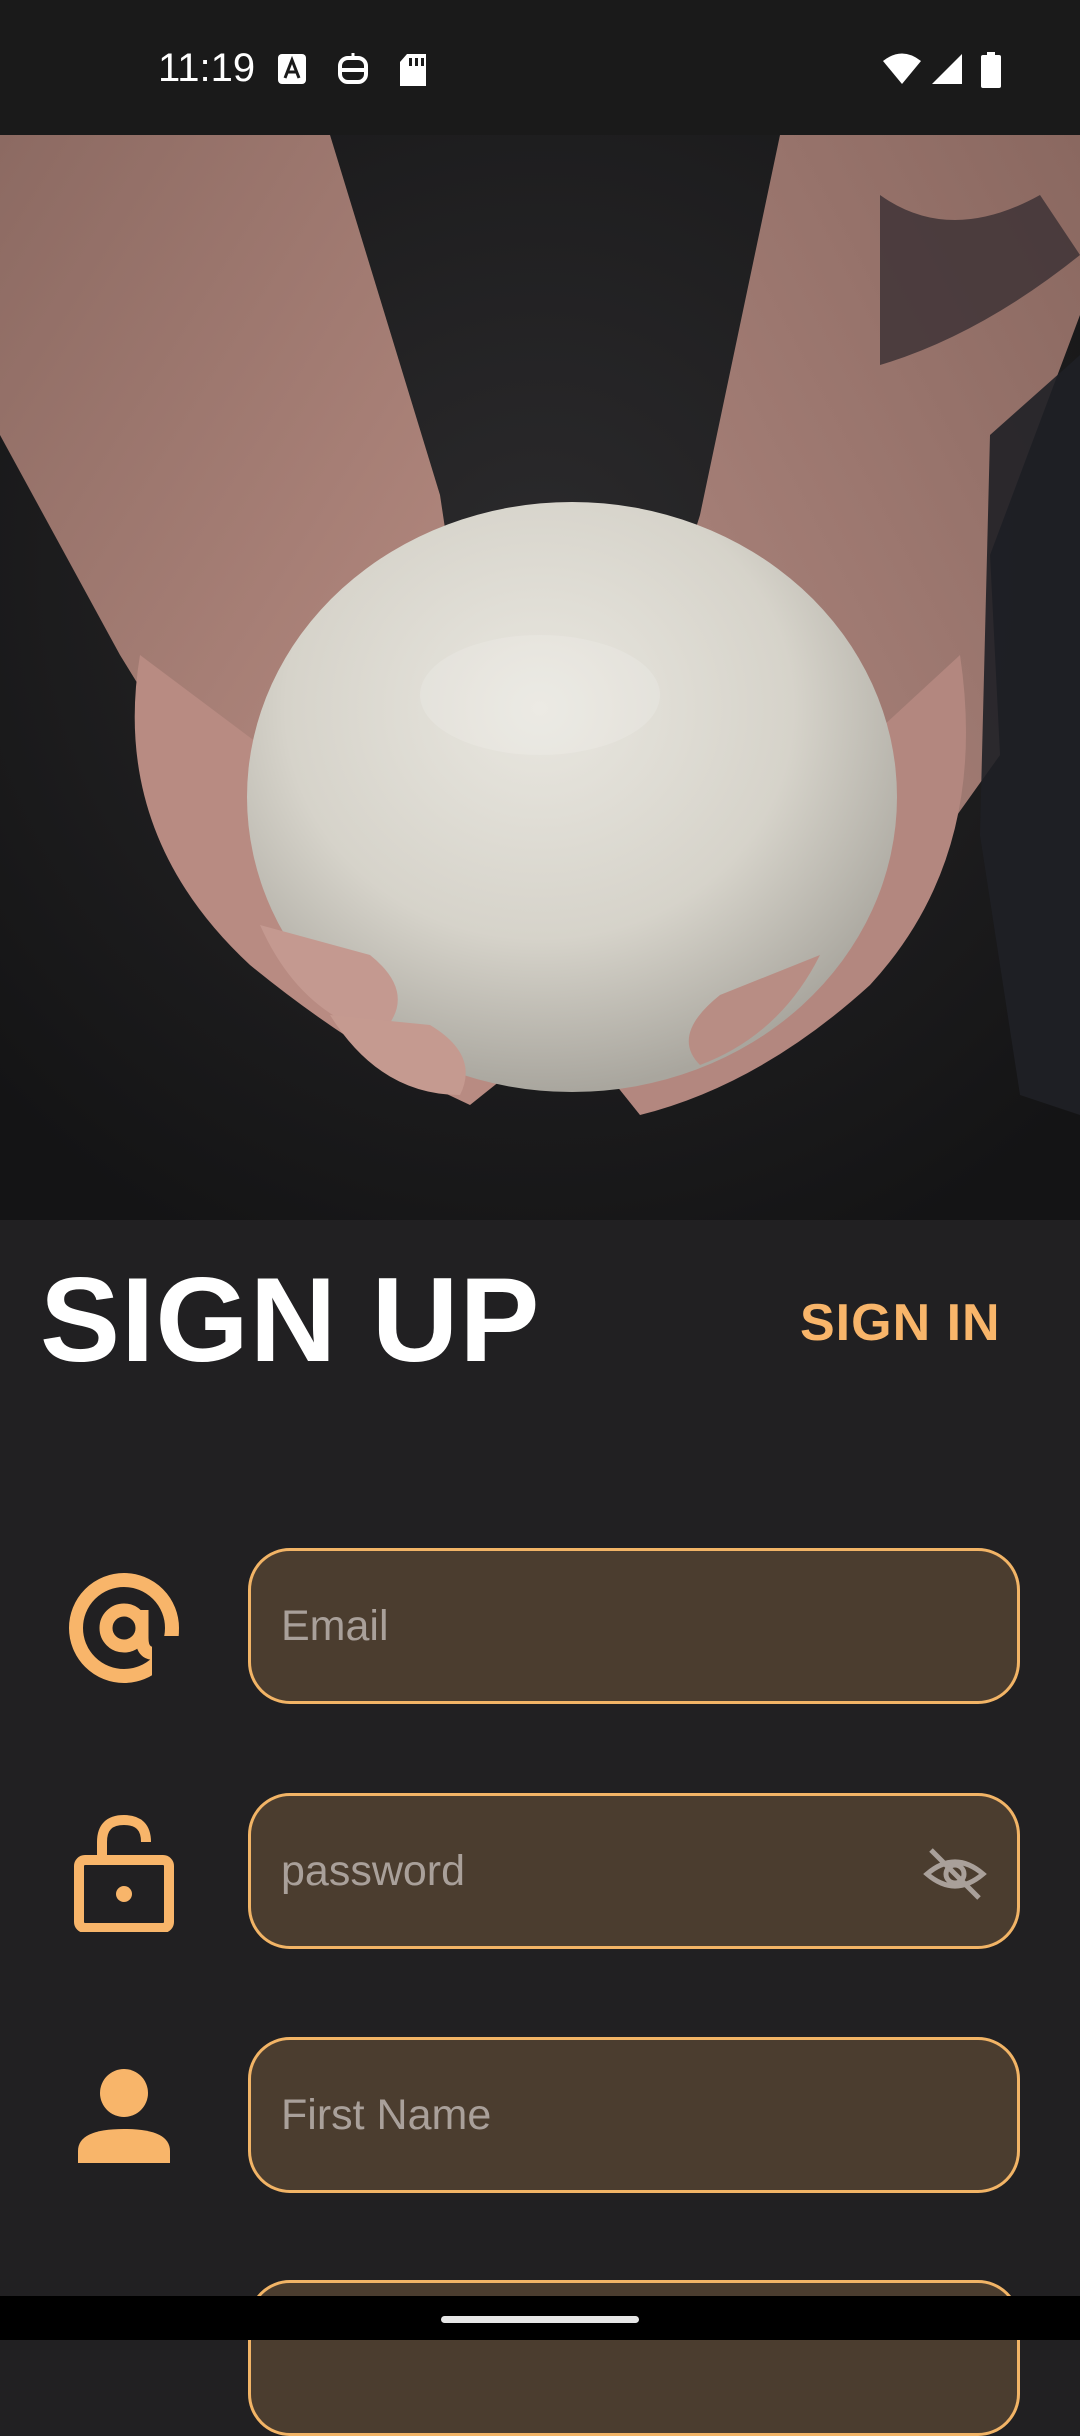  Describe the element at coordinates (353, 68) in the screenshot. I see `robot-icon` at that location.